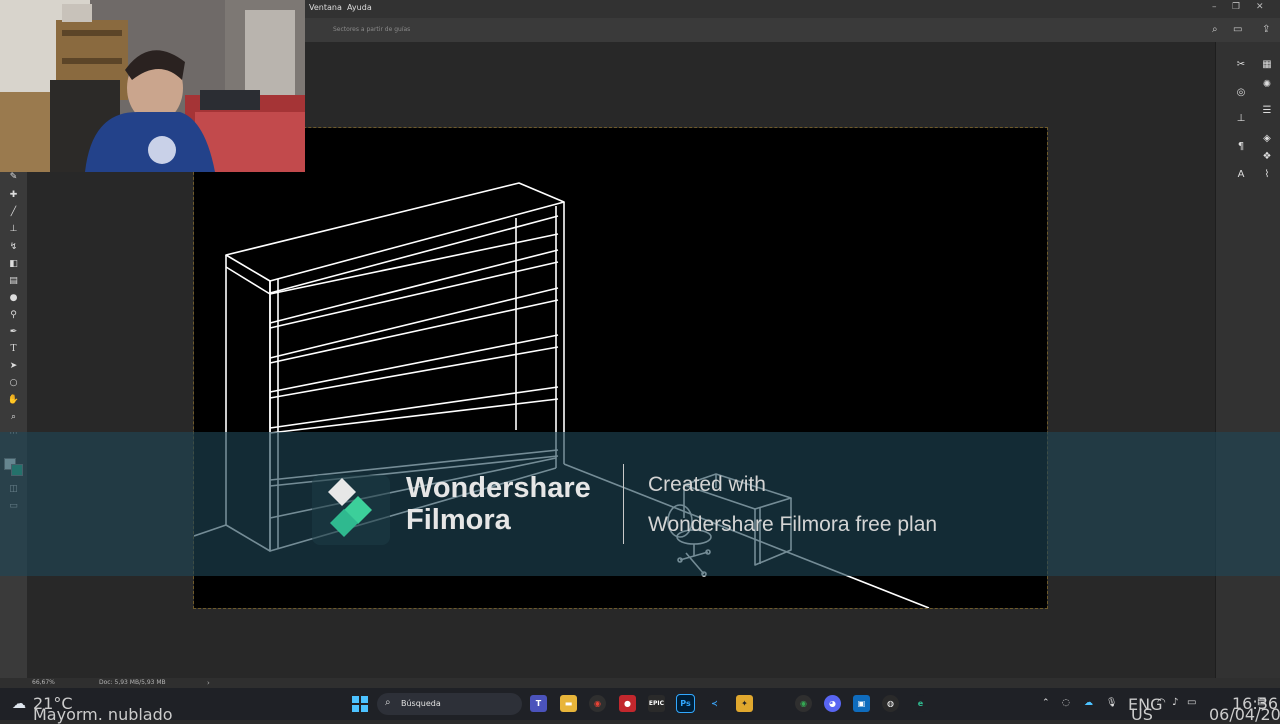  Describe the element at coordinates (1261, 701) in the screenshot. I see `notifications-icon: ▤` at that location.